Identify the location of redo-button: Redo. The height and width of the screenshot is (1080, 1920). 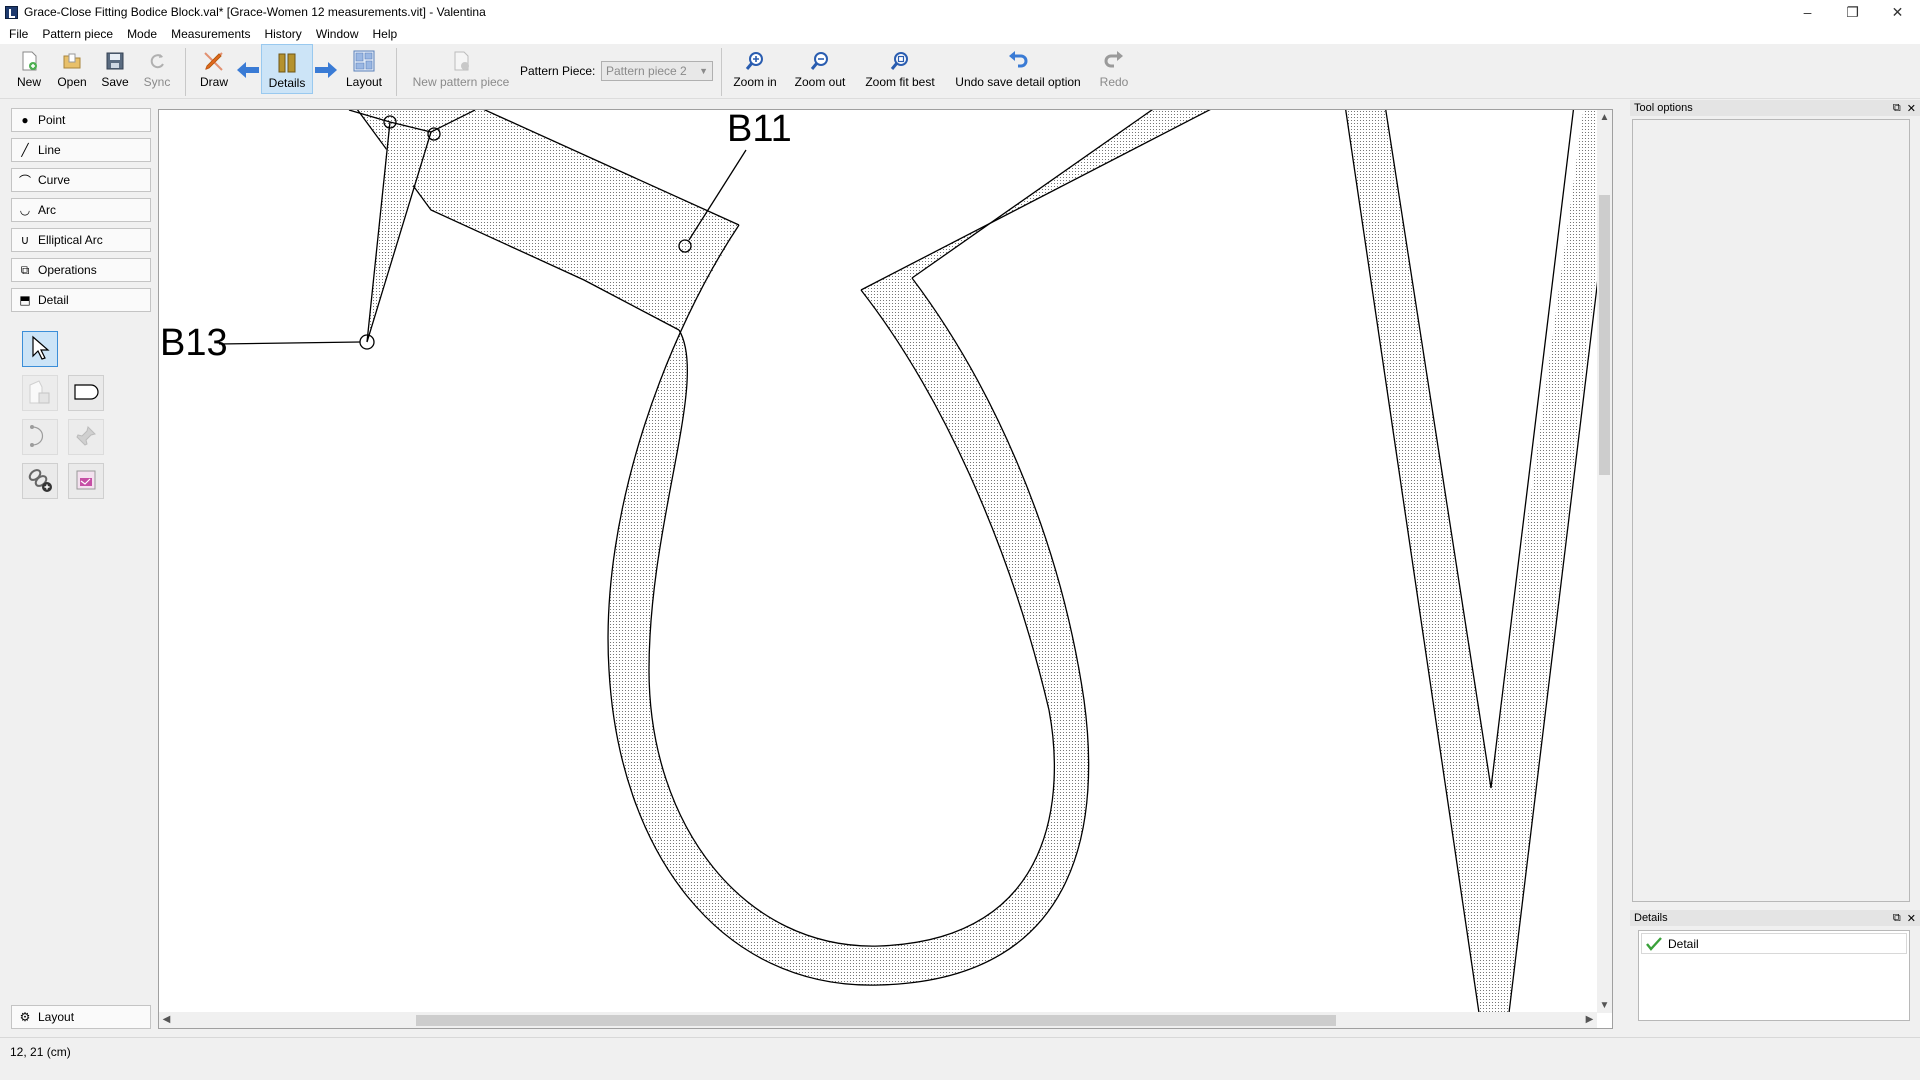
(1114, 69).